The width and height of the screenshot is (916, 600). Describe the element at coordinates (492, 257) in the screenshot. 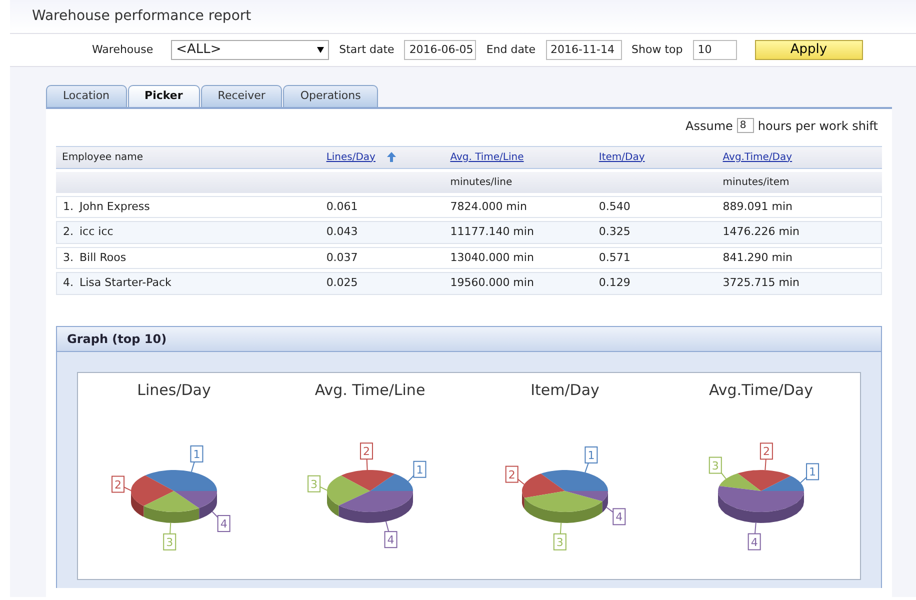

I see `table-cell: 13040.000 min` at that location.